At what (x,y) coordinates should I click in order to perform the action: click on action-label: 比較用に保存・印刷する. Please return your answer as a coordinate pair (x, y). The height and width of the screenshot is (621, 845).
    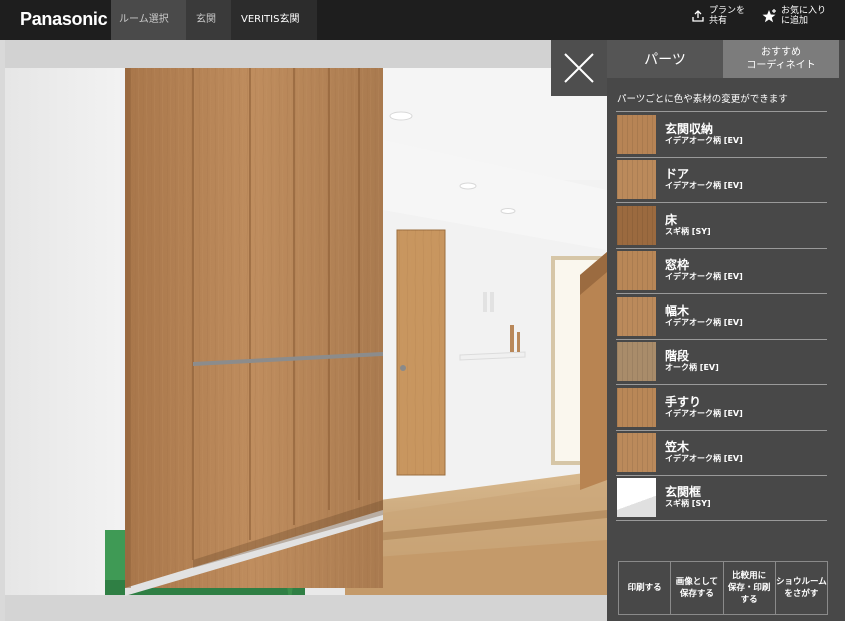
    Looking at the image, I should click on (749, 588).